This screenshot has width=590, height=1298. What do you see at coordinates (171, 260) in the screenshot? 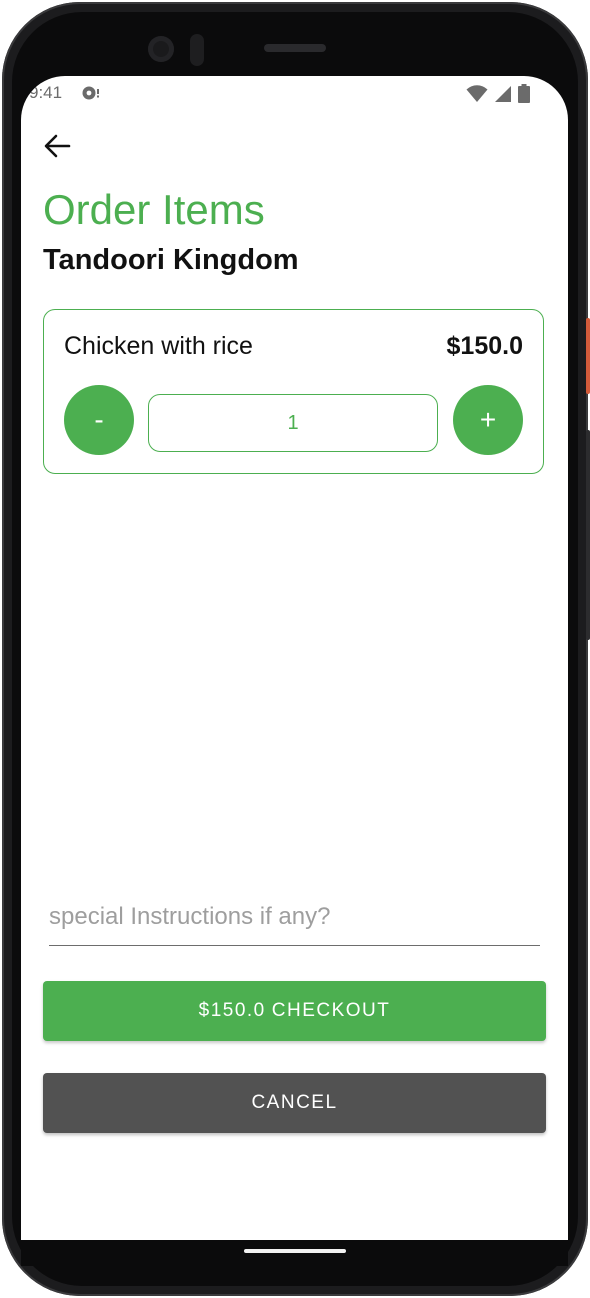
I see `restaurant-name: Tandoori Kingdom` at bounding box center [171, 260].